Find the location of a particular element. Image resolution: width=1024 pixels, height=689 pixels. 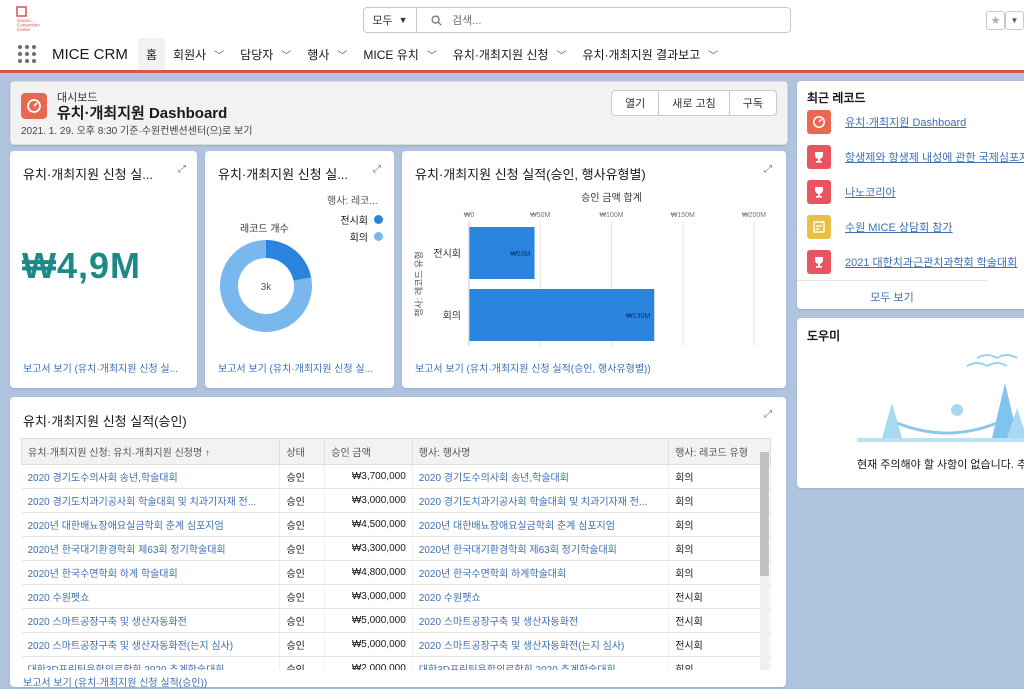

table-cell: ₩3,000,000 is located at coordinates (368, 500).